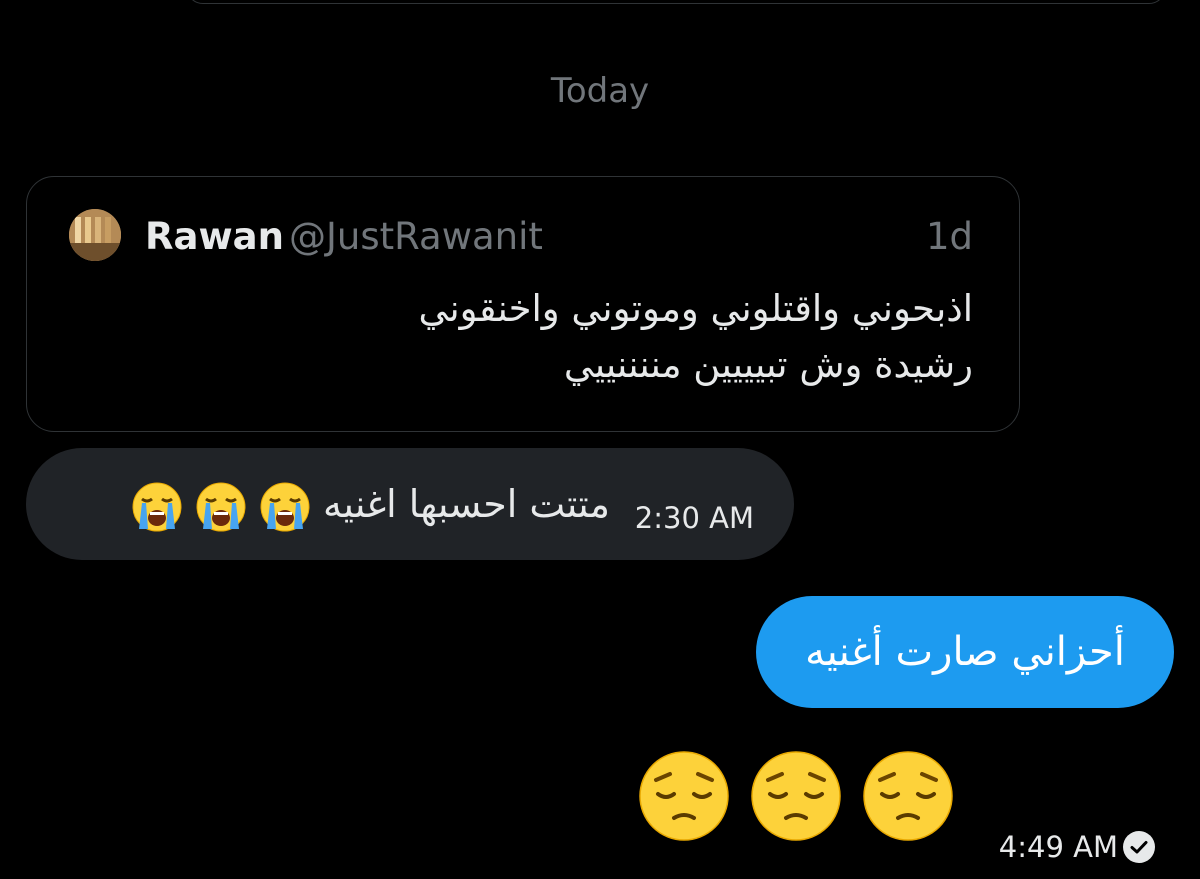 The width and height of the screenshot is (1200, 879). What do you see at coordinates (694, 518) in the screenshot?
I see `incoming-message-time: 2:30 AM` at bounding box center [694, 518].